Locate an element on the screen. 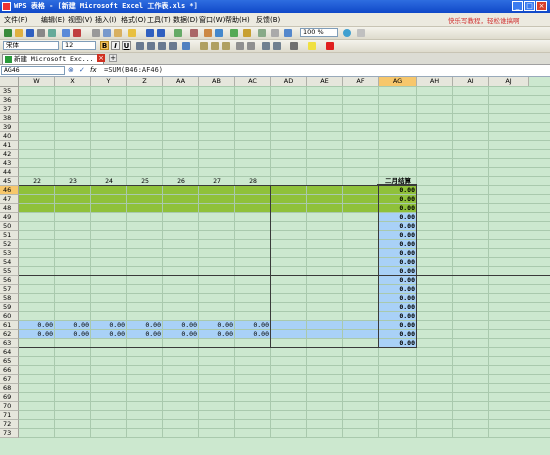 This screenshot has height=455, width=550. row-header: 57 is located at coordinates (9, 289).